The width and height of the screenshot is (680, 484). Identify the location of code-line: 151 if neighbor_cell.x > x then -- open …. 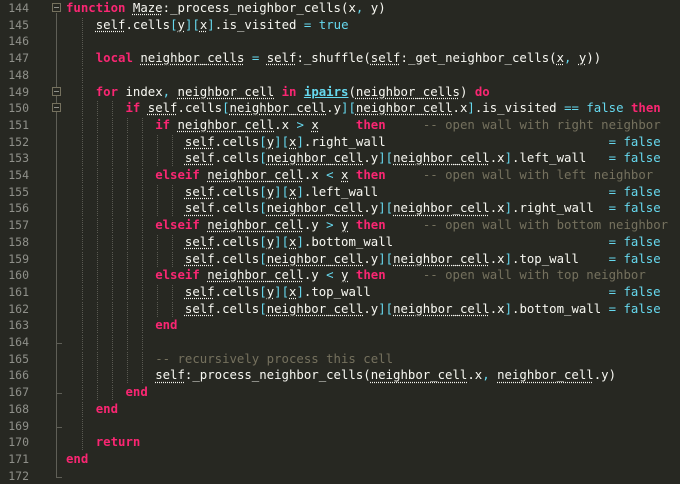
(340, 125).